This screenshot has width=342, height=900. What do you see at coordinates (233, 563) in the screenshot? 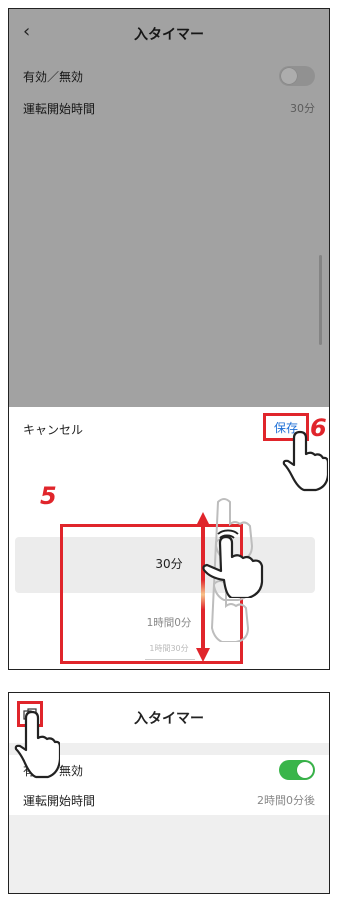
I see `swipe-hand-icon` at bounding box center [233, 563].